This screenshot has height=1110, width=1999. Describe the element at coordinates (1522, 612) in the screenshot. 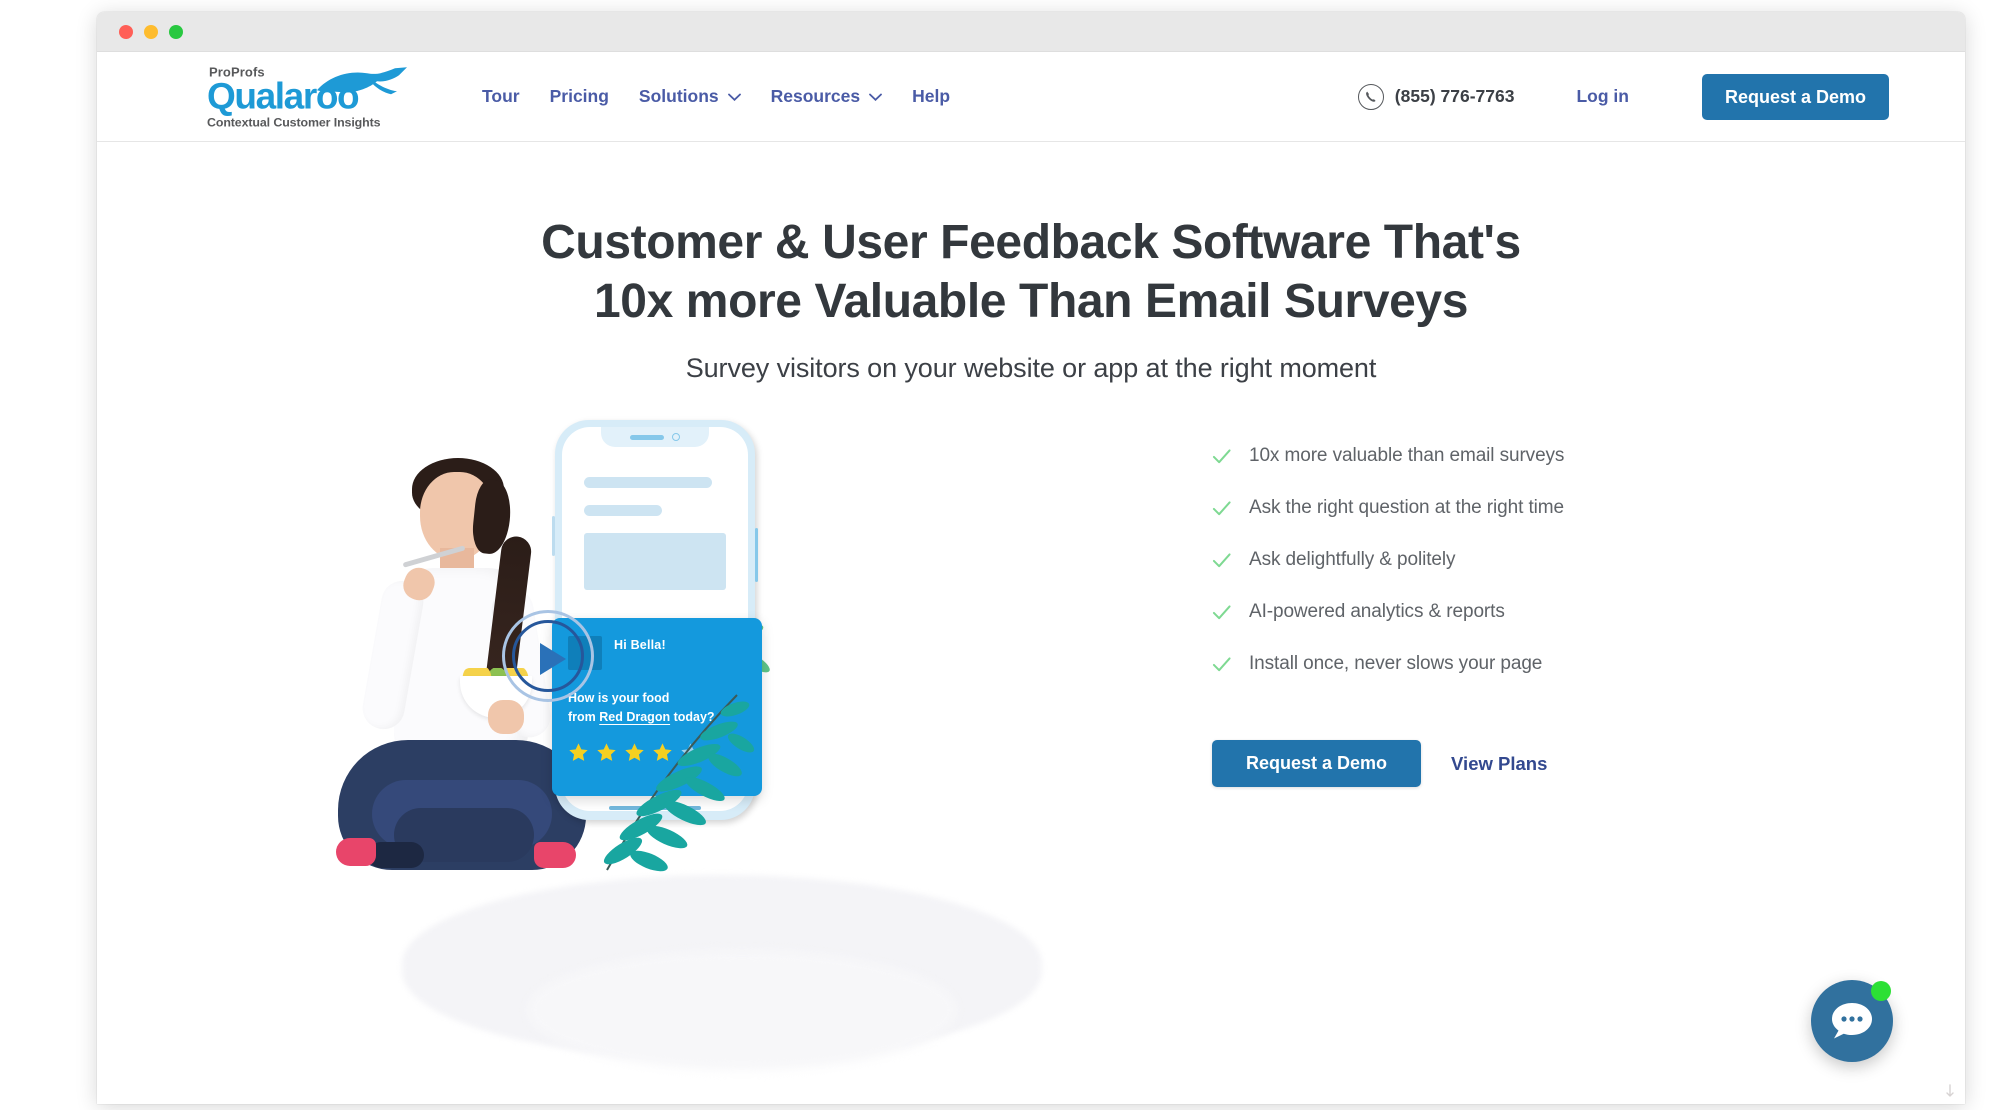

I see `list-item: AI-powered analytics & reports` at that location.